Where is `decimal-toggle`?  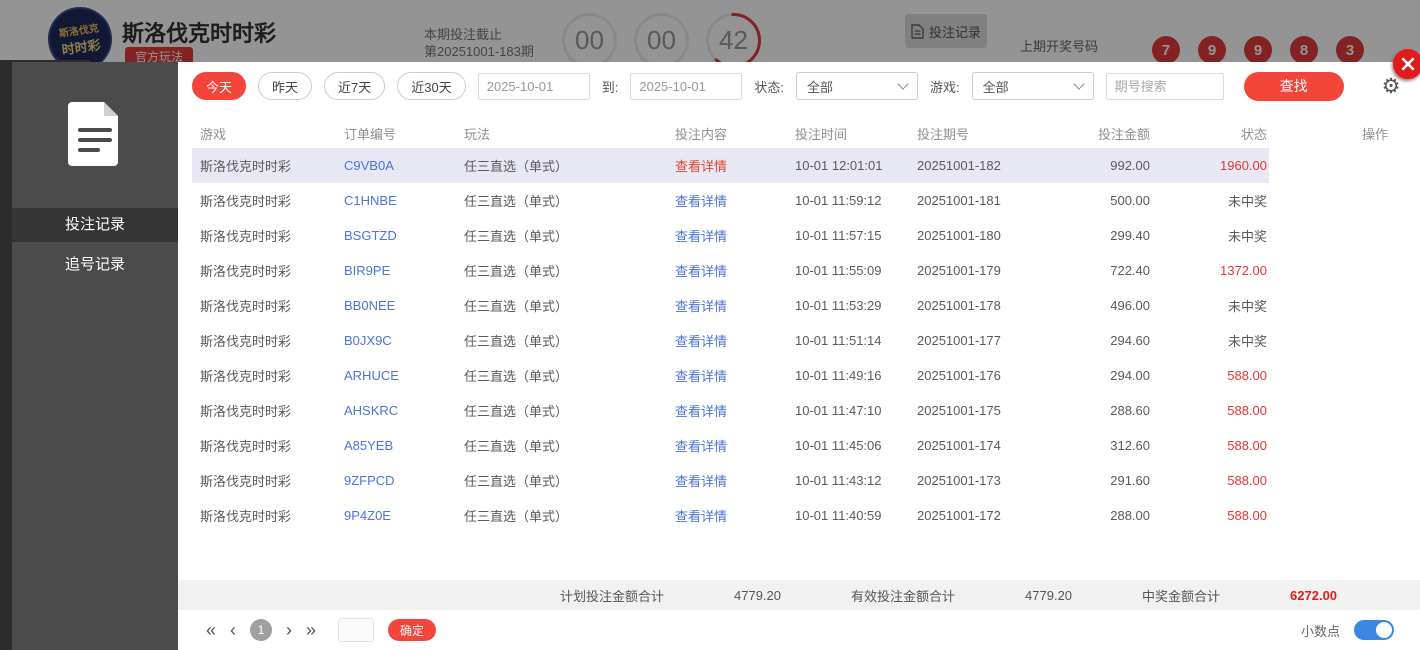
decimal-toggle is located at coordinates (1374, 630).